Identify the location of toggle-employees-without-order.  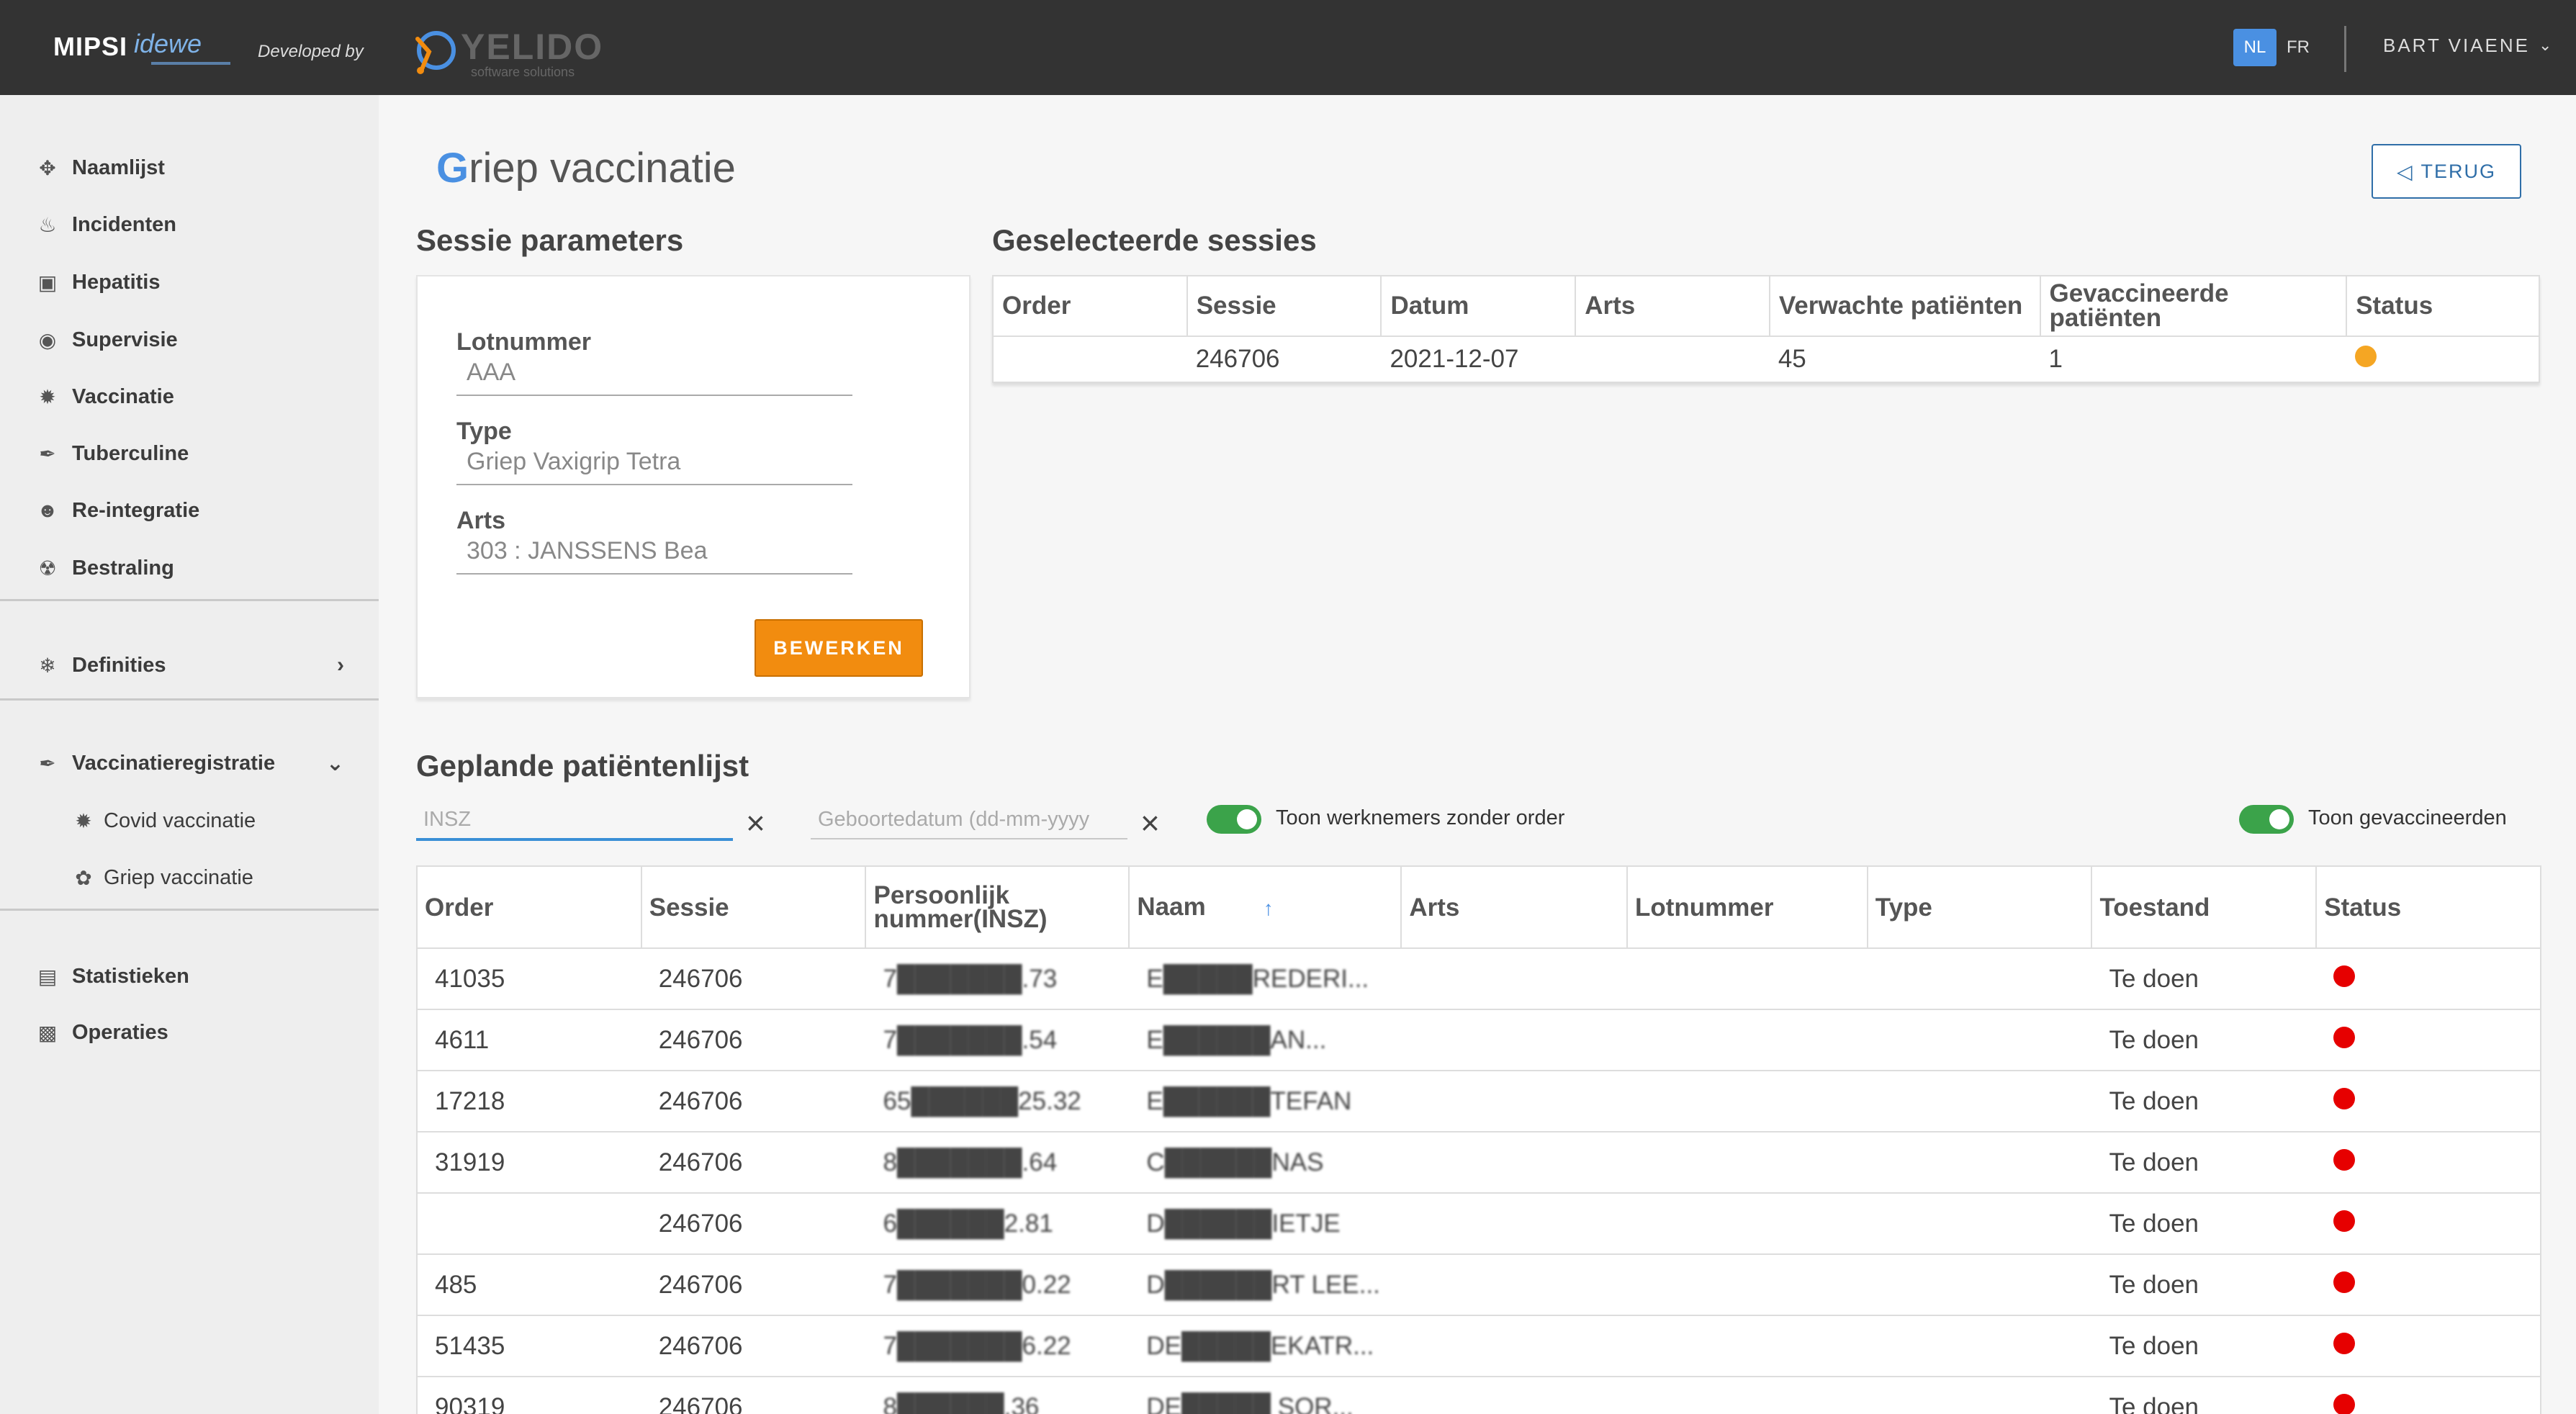
(1234, 819).